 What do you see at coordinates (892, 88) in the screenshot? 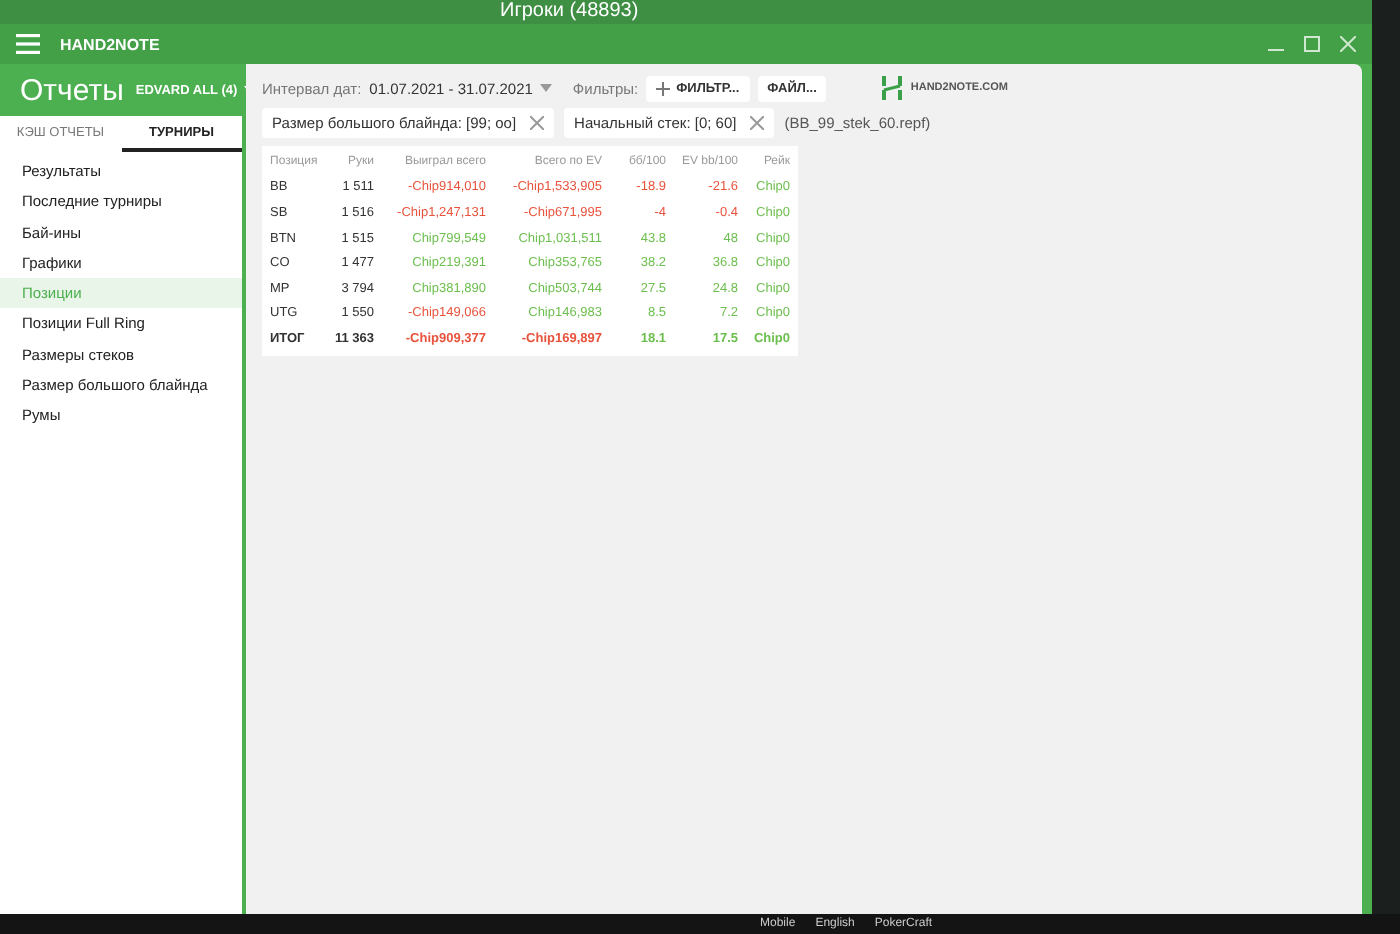
I see `logo-icon` at bounding box center [892, 88].